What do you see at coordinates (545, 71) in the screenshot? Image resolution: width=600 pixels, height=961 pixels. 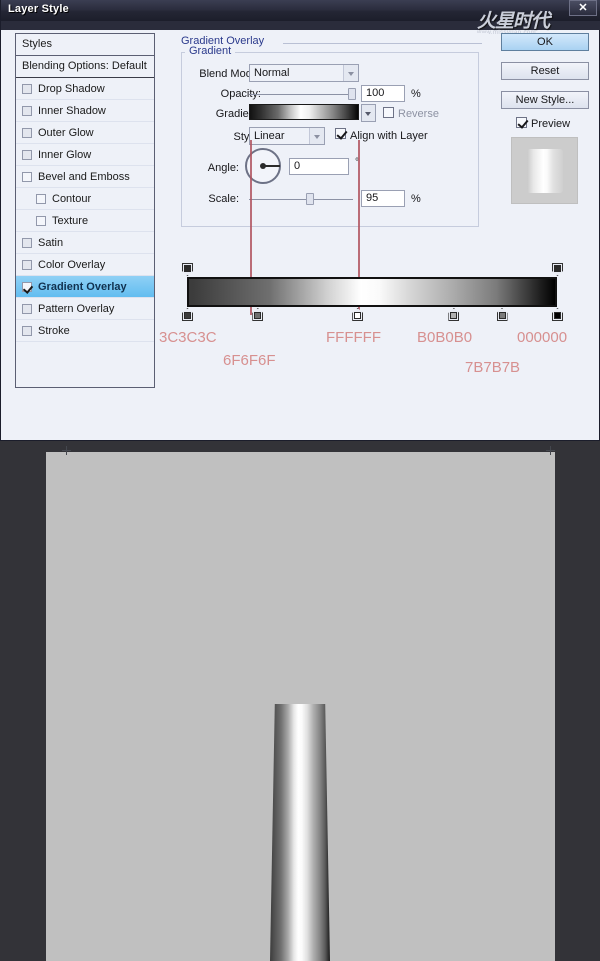 I see `reset-button: Reset` at bounding box center [545, 71].